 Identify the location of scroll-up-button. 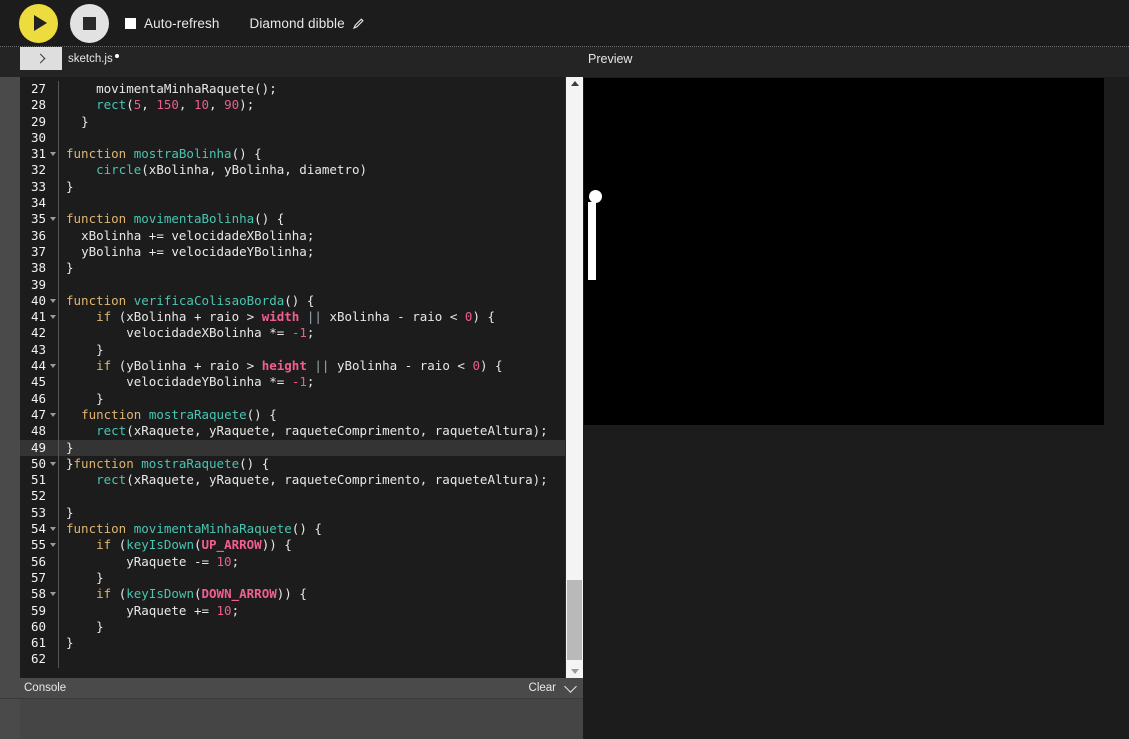
(574, 83).